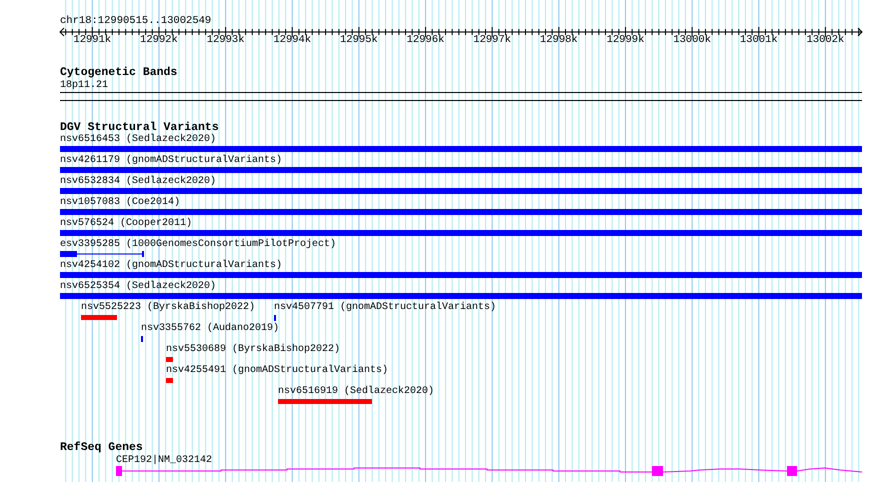 The height and width of the screenshot is (482, 890). What do you see at coordinates (164, 461) in the screenshot?
I see `gene-label: CEP192|NM_032142` at bounding box center [164, 461].